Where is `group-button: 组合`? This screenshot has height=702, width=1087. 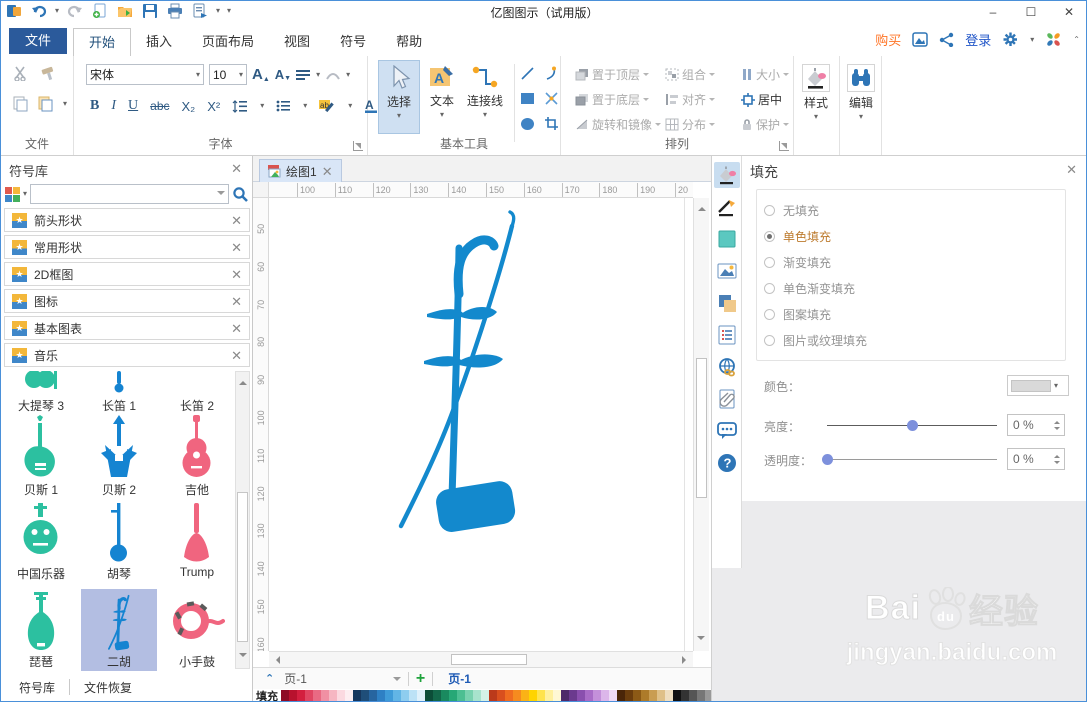
group-button: 组合 is located at coordinates (701, 74).